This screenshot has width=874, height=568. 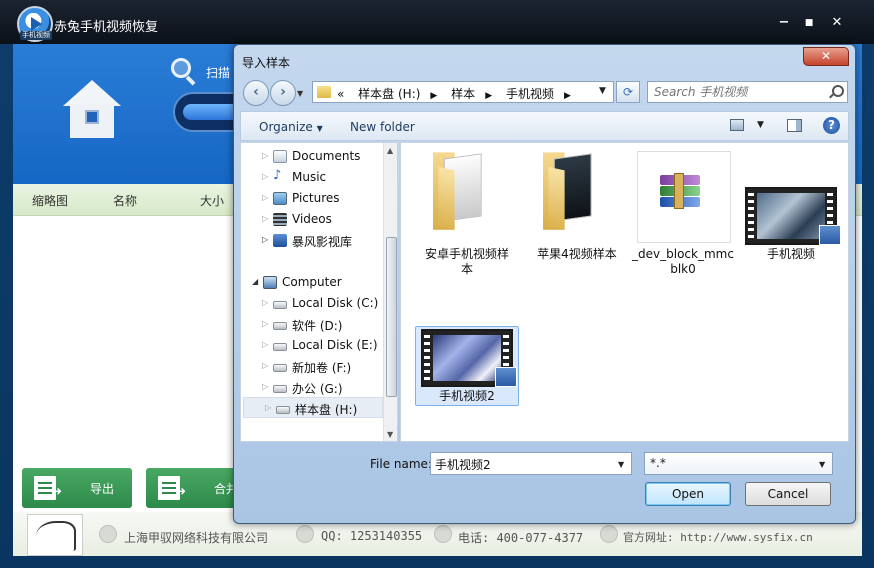 What do you see at coordinates (108, 534) in the screenshot?
I see `company-icon` at bounding box center [108, 534].